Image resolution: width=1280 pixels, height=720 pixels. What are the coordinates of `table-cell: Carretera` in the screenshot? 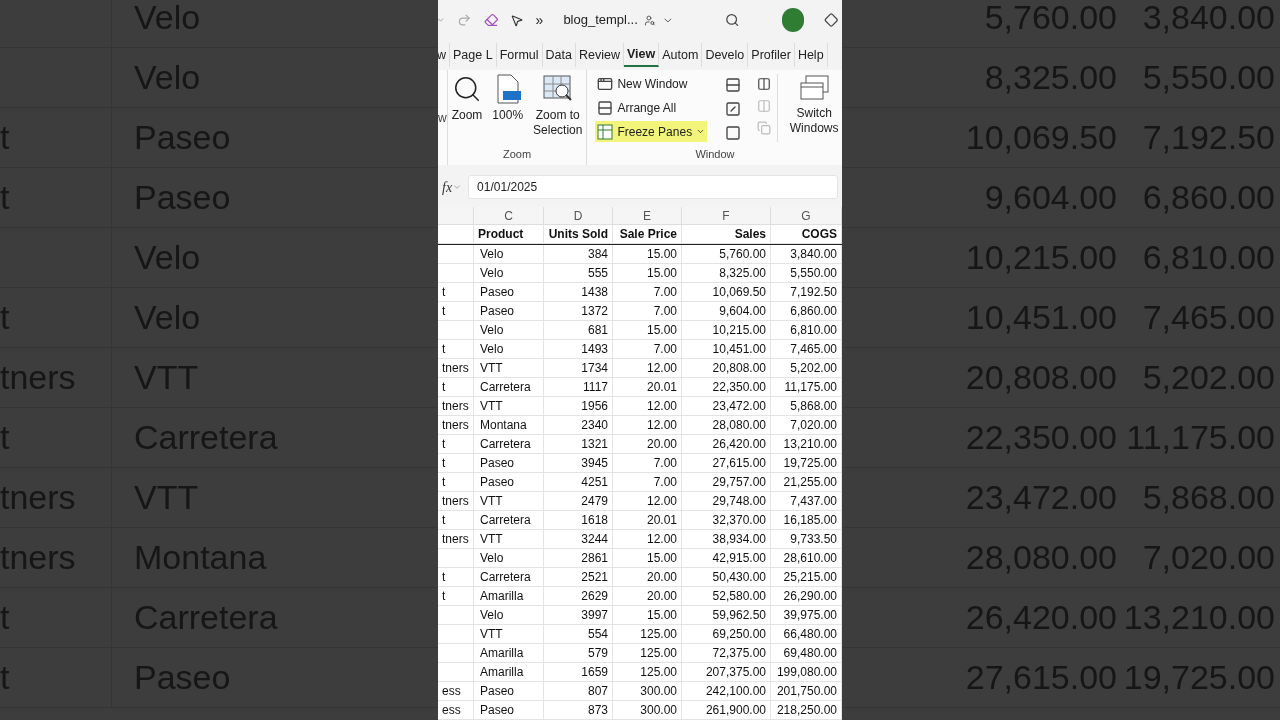 It's located at (509, 520).